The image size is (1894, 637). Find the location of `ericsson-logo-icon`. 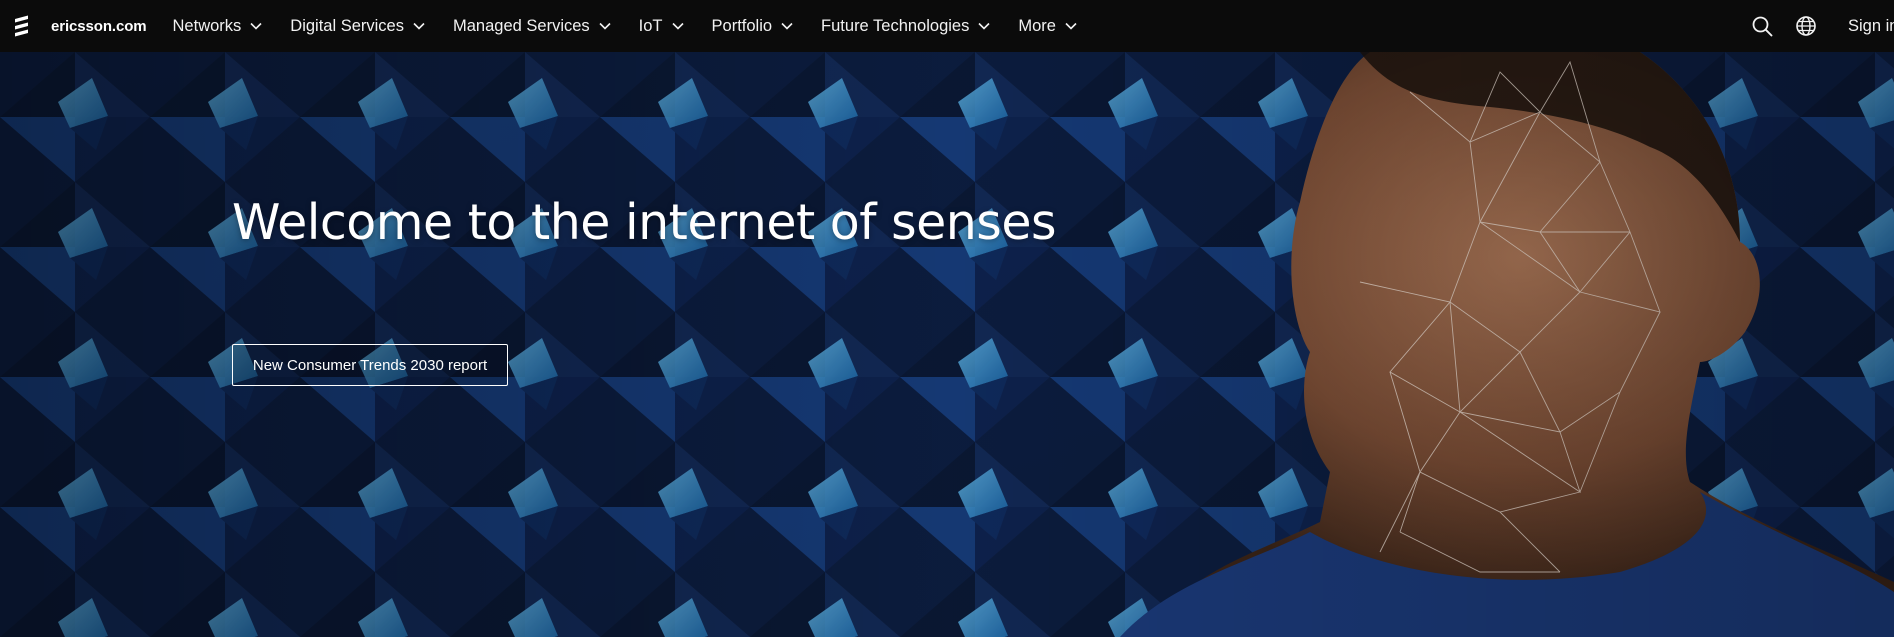

ericsson-logo-icon is located at coordinates (21, 26).